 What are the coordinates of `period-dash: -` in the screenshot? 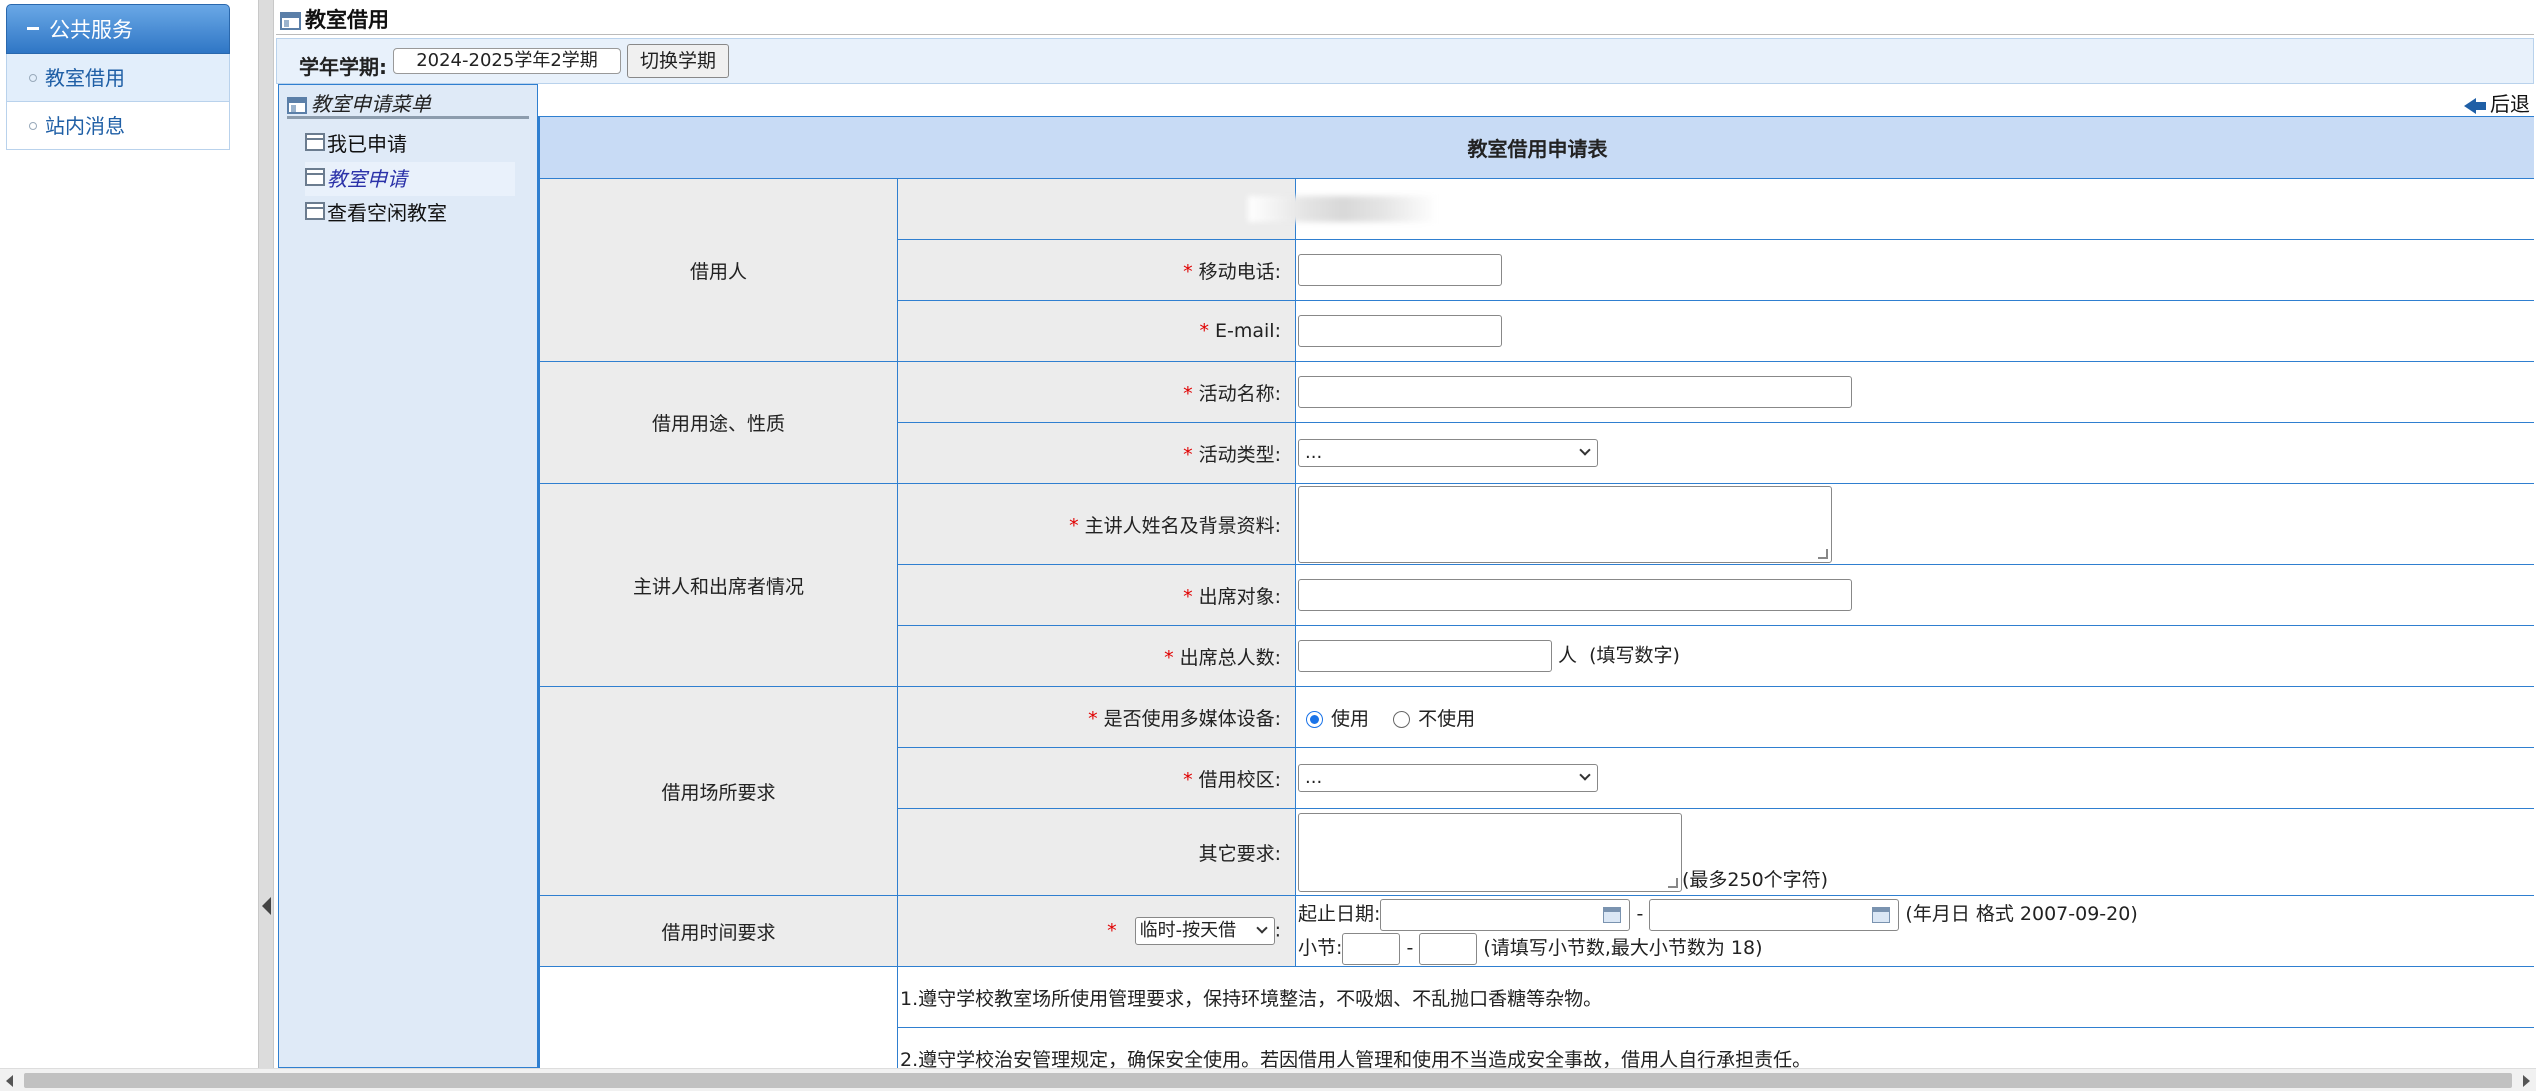 It's located at (1410, 948).